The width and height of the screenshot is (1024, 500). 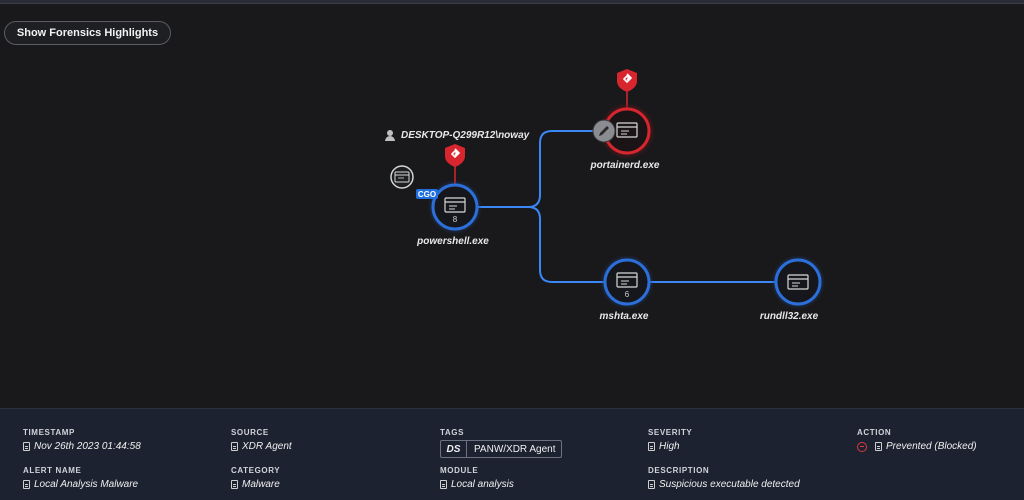 I want to click on field-label: ACTION, so click(x=874, y=432).